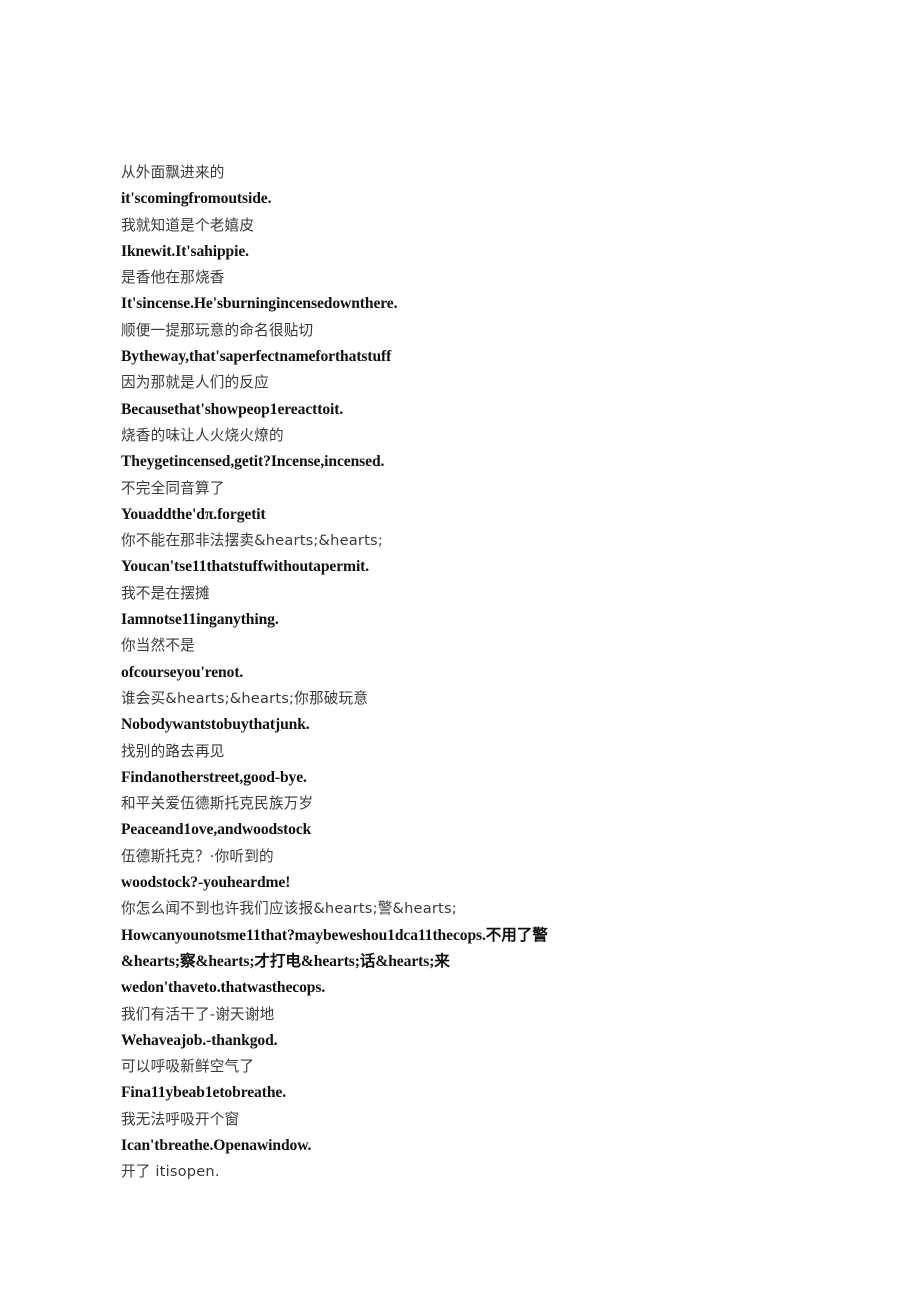  I want to click on transcript-line: 顺便一提那玩意的命名很贴切, so click(217, 330).